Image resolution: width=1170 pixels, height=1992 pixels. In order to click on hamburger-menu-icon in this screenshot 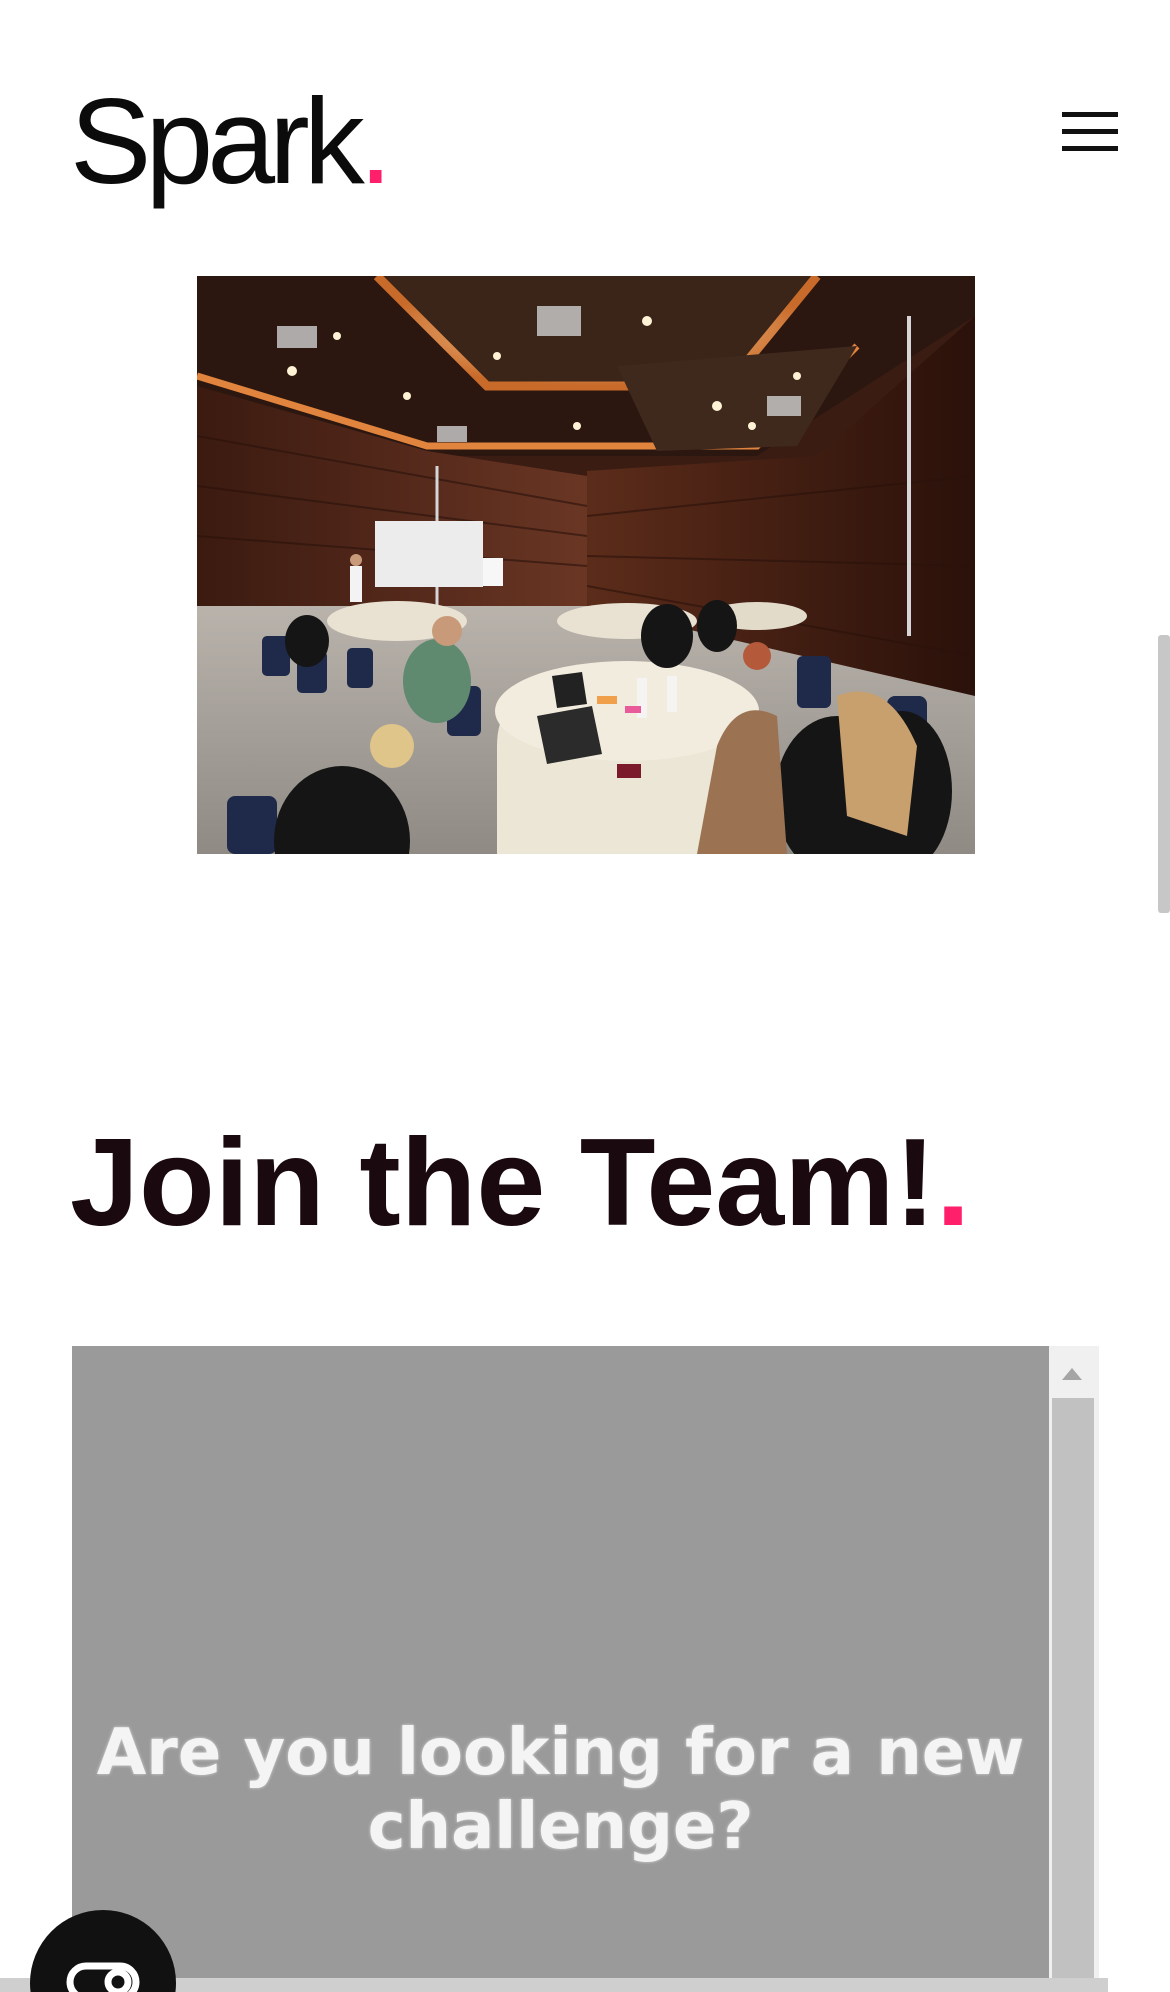, I will do `click(1091, 133)`.